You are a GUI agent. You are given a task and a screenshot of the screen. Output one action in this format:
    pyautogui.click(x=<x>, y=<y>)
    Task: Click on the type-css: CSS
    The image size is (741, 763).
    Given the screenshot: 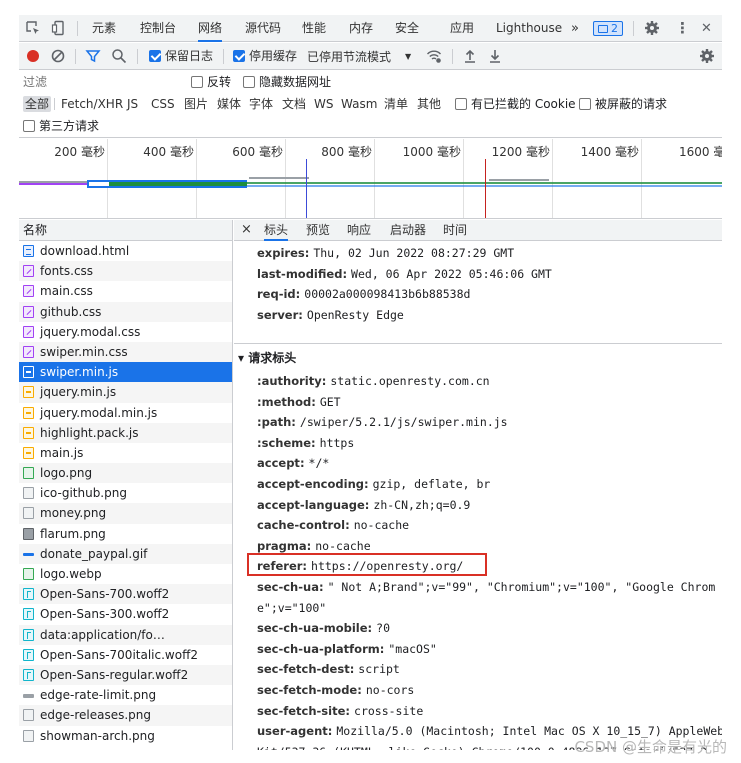 What is the action you would take?
    pyautogui.click(x=163, y=104)
    